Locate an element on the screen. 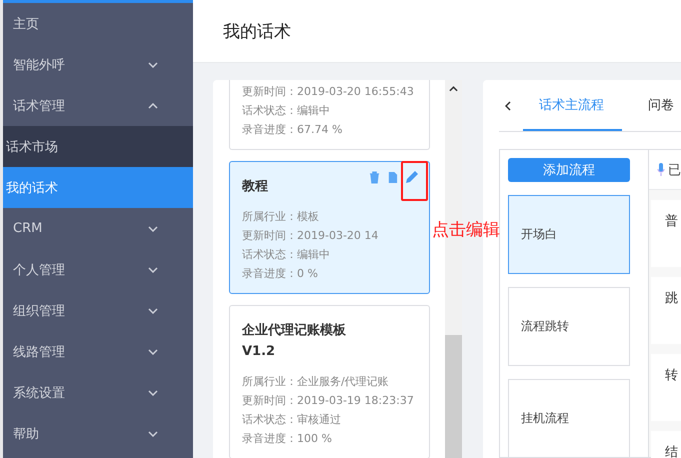  annotation-text: 点击编辑 is located at coordinates (466, 230).